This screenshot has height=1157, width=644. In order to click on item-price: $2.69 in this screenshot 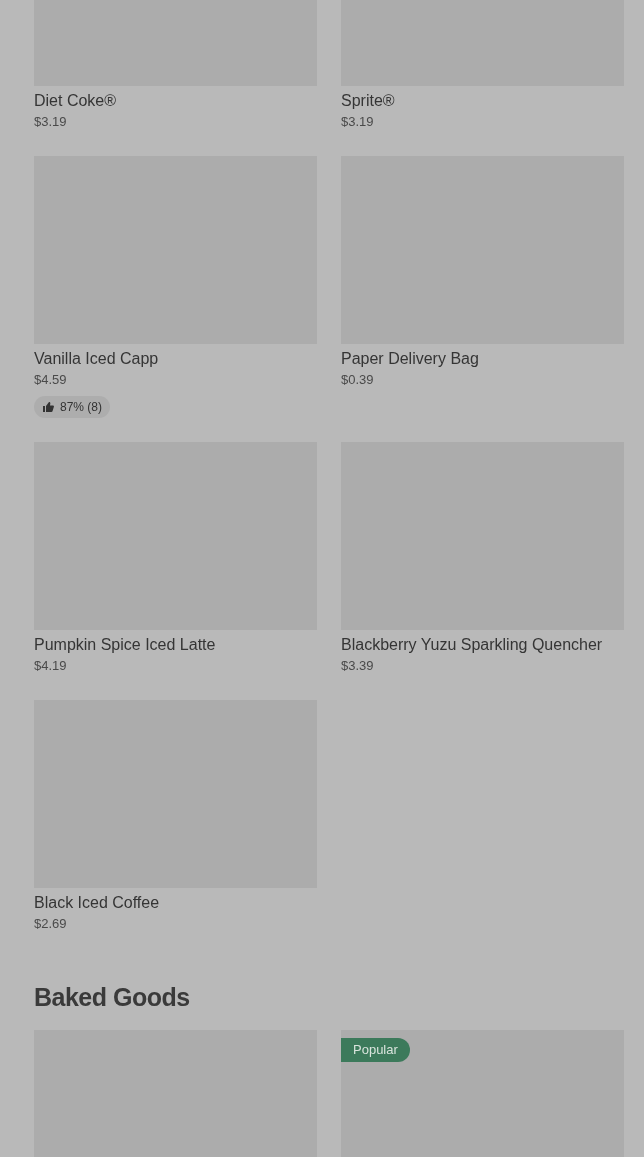, I will do `click(51, 924)`.